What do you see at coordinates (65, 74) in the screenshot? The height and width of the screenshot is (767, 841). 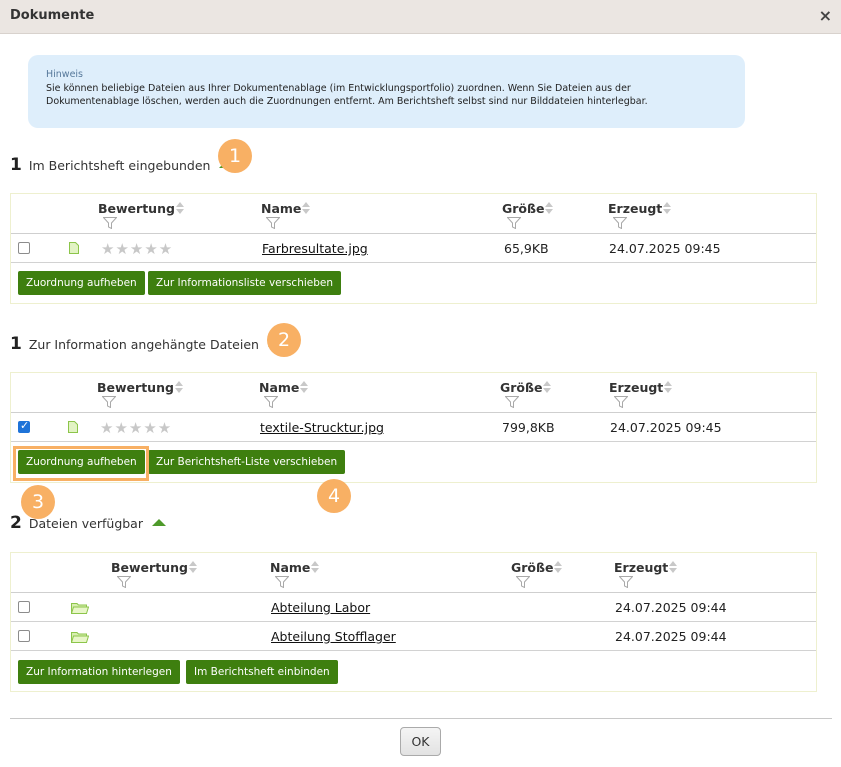 I see `hint-title: Hinweis` at bounding box center [65, 74].